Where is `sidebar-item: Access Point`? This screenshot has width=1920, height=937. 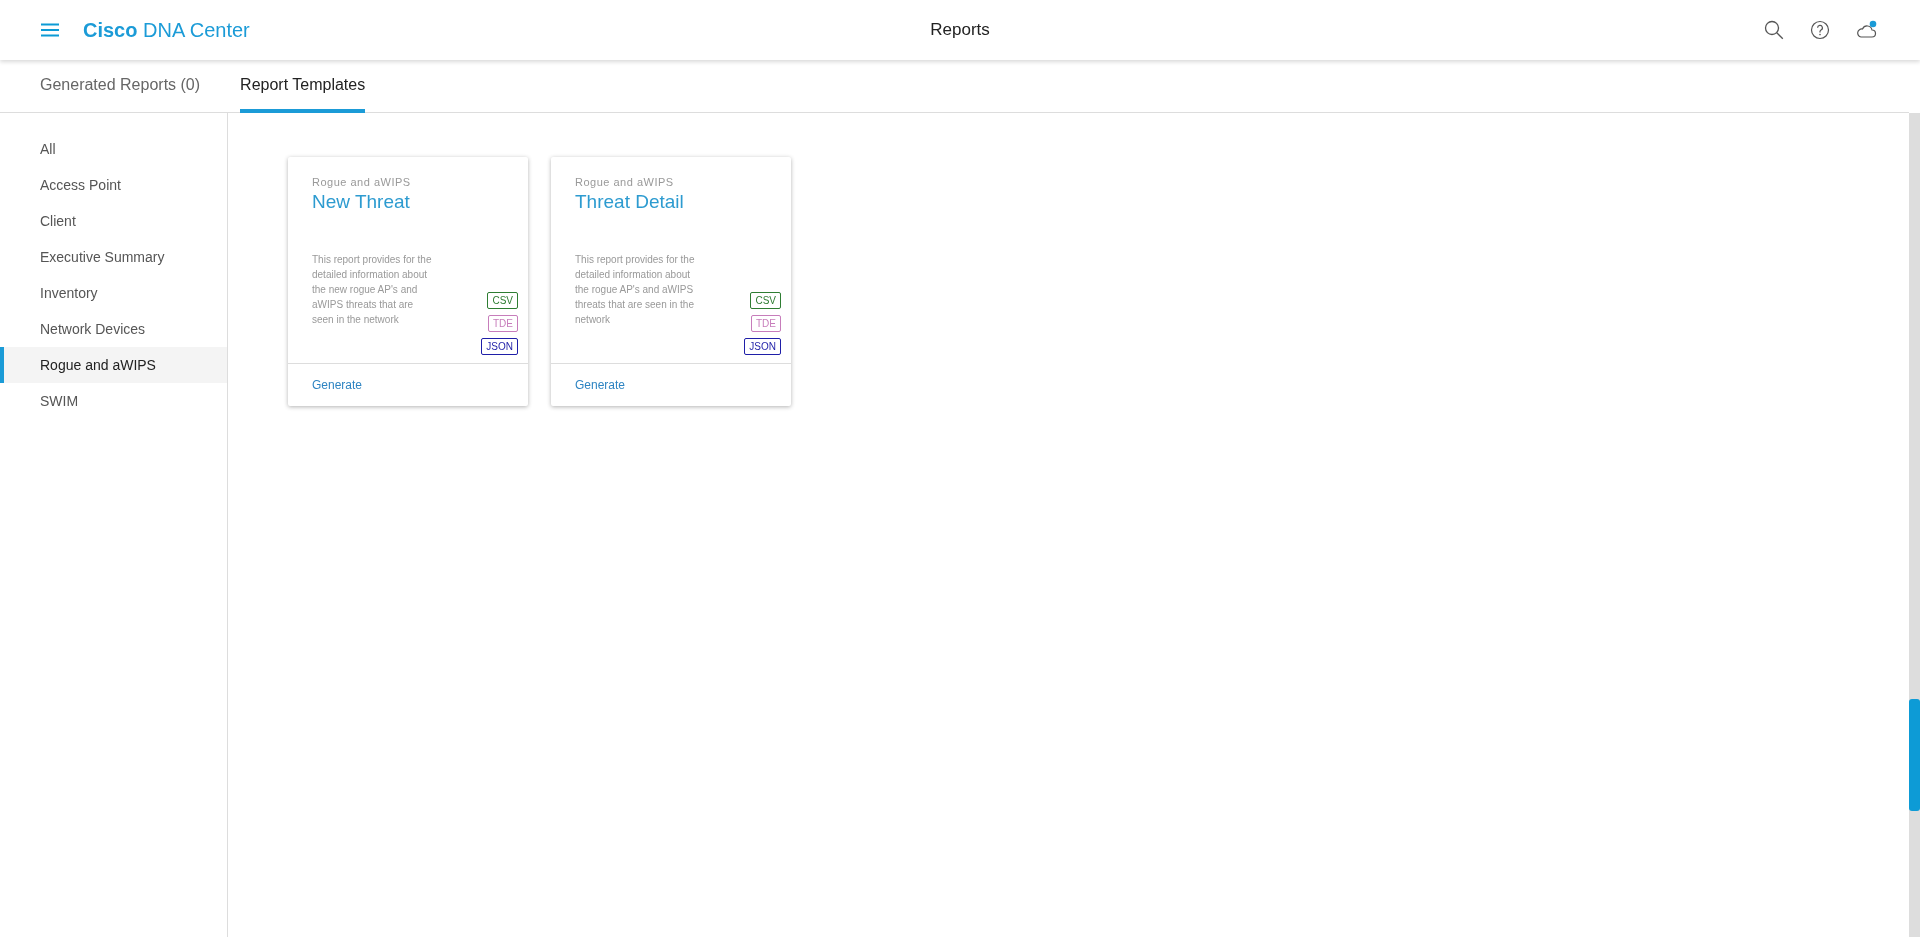 sidebar-item: Access Point is located at coordinates (113, 185).